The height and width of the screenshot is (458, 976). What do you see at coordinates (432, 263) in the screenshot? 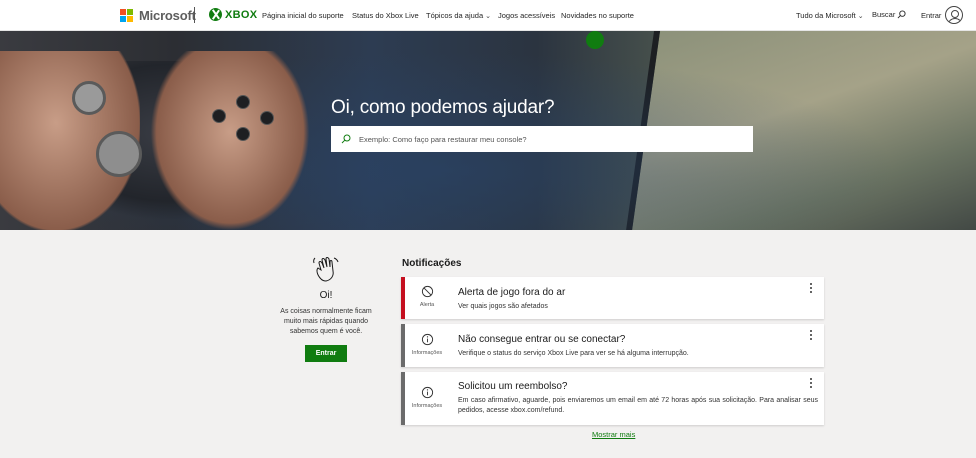
I see `notifications-heading: Notificações` at bounding box center [432, 263].